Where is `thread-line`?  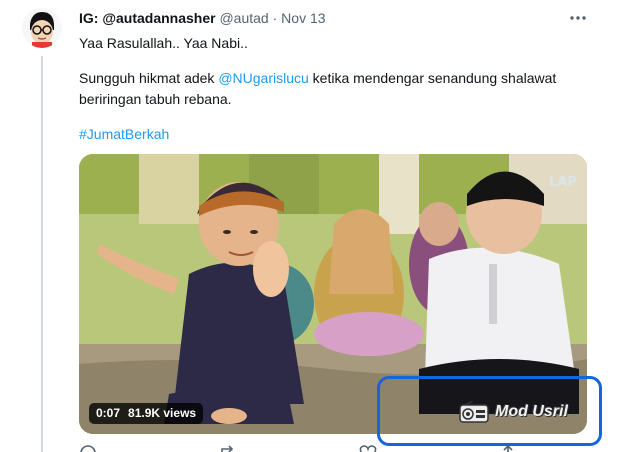
thread-line is located at coordinates (42, 254).